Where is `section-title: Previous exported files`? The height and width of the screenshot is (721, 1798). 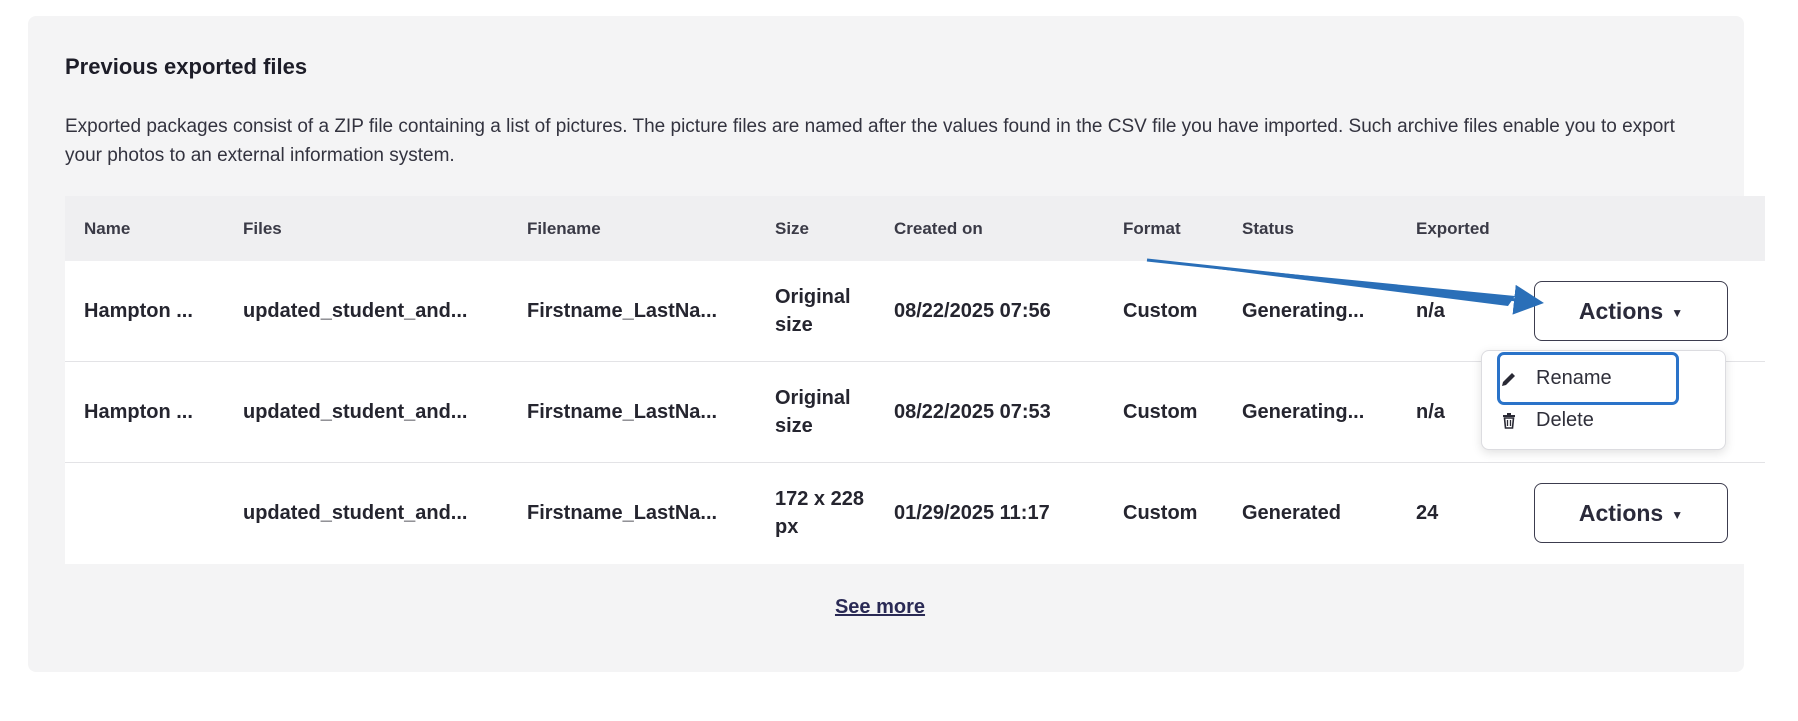 section-title: Previous exported files is located at coordinates (186, 66).